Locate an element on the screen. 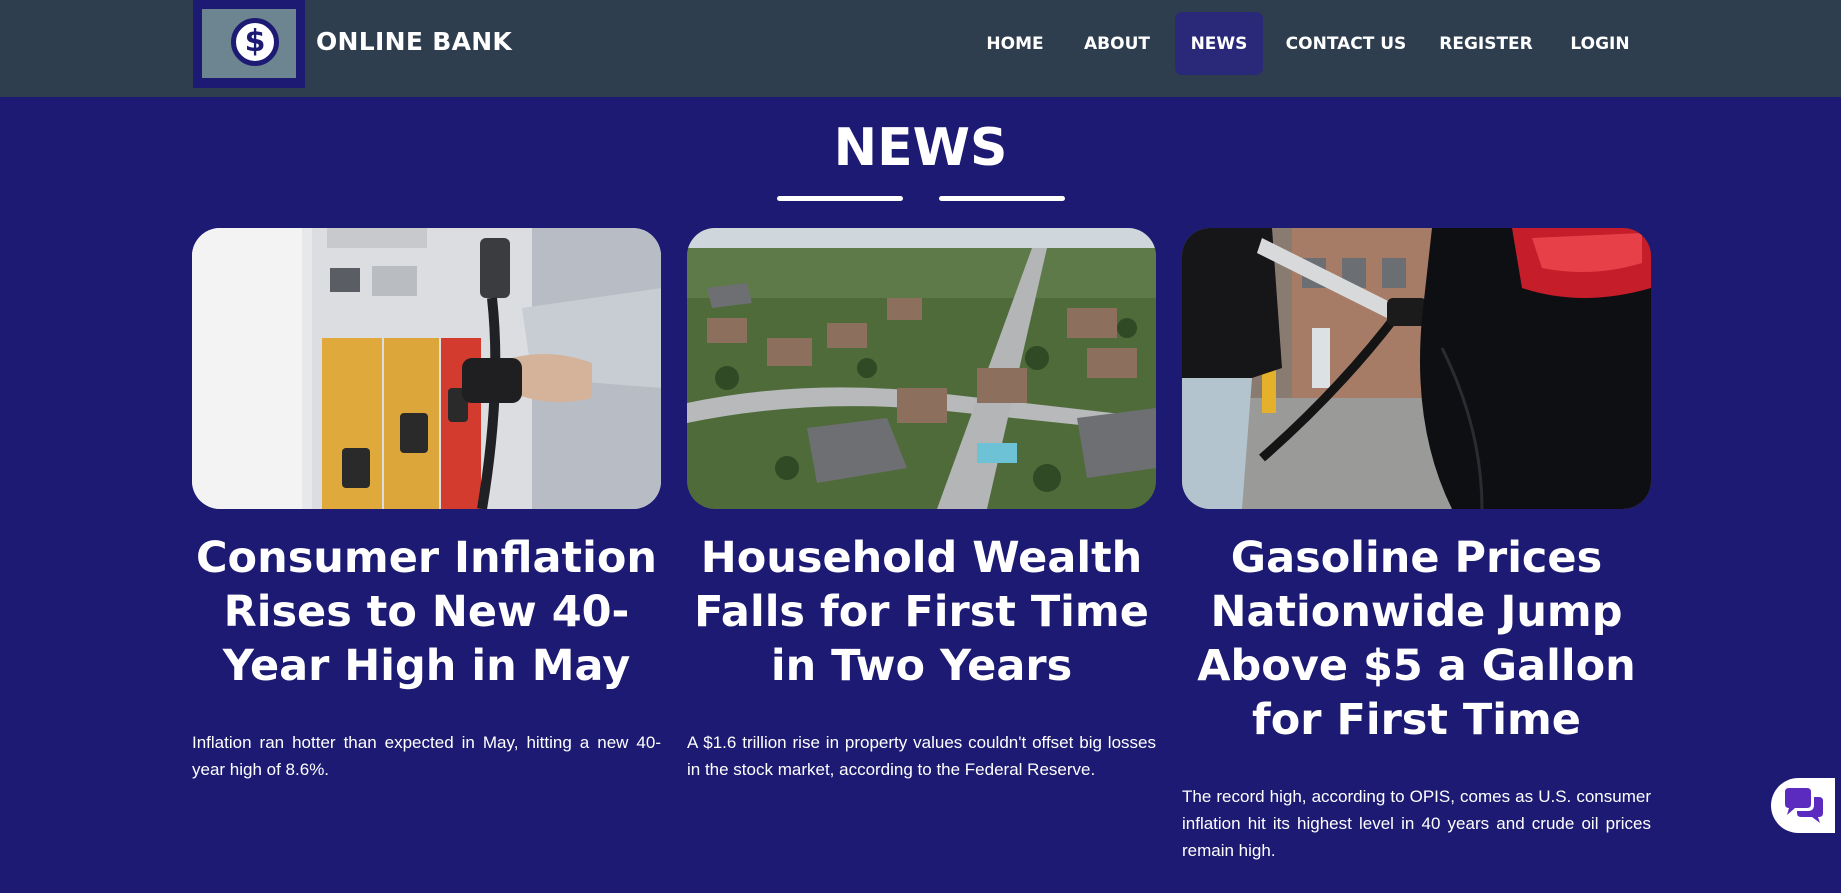 This screenshot has width=1841, height=893. nav-login: LOGIN is located at coordinates (1600, 43).